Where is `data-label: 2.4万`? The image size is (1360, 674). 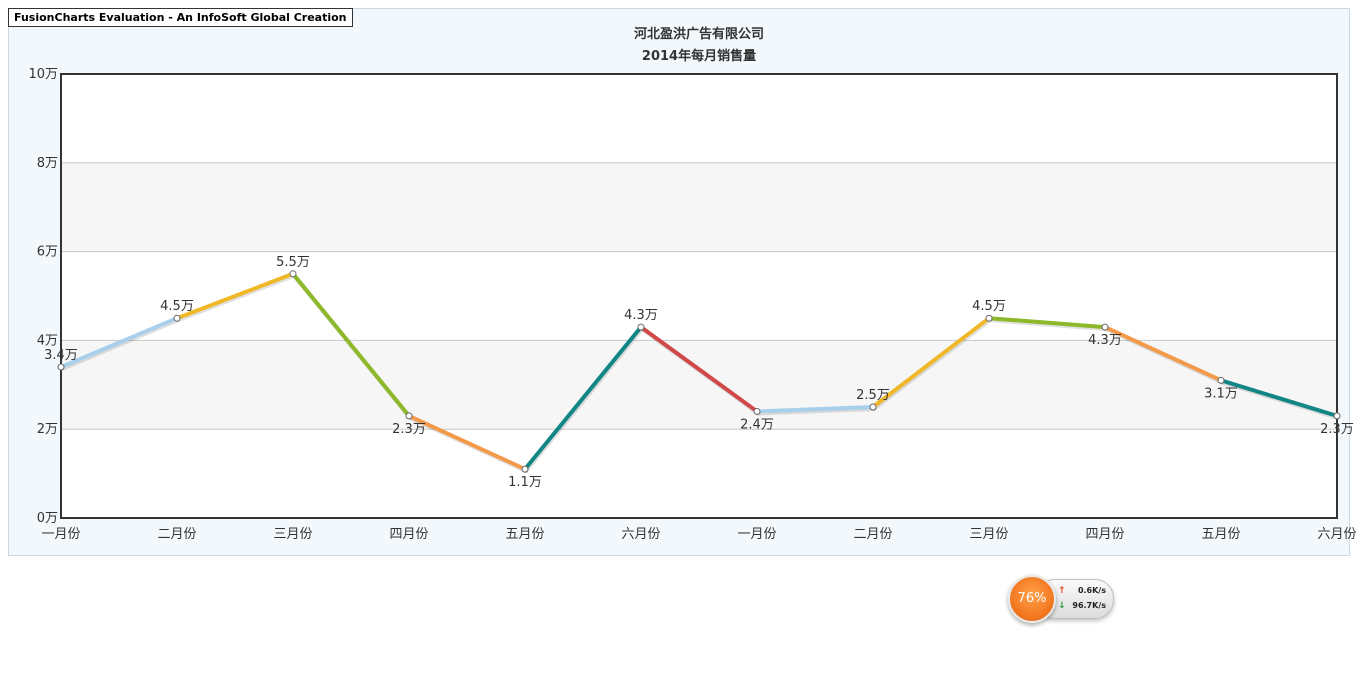
data-label: 2.4万 is located at coordinates (757, 424).